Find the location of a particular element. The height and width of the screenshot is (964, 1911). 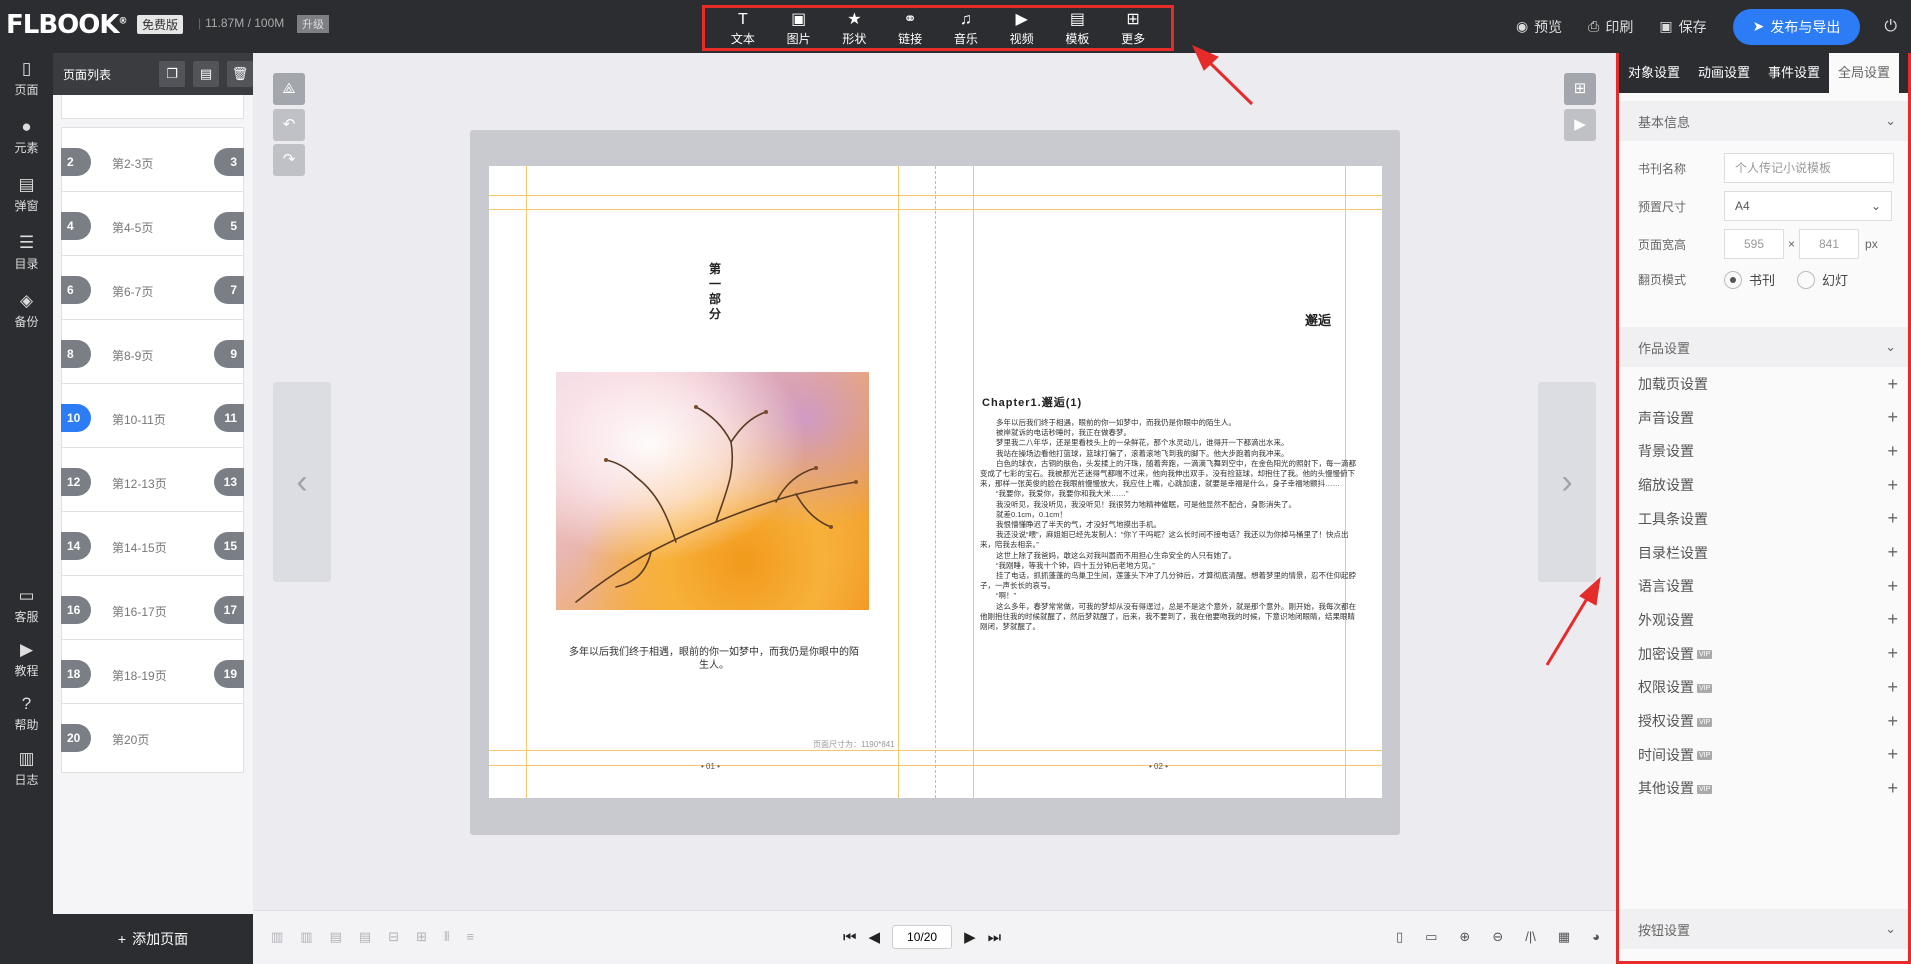

page-height-input: 841 is located at coordinates (1829, 244).